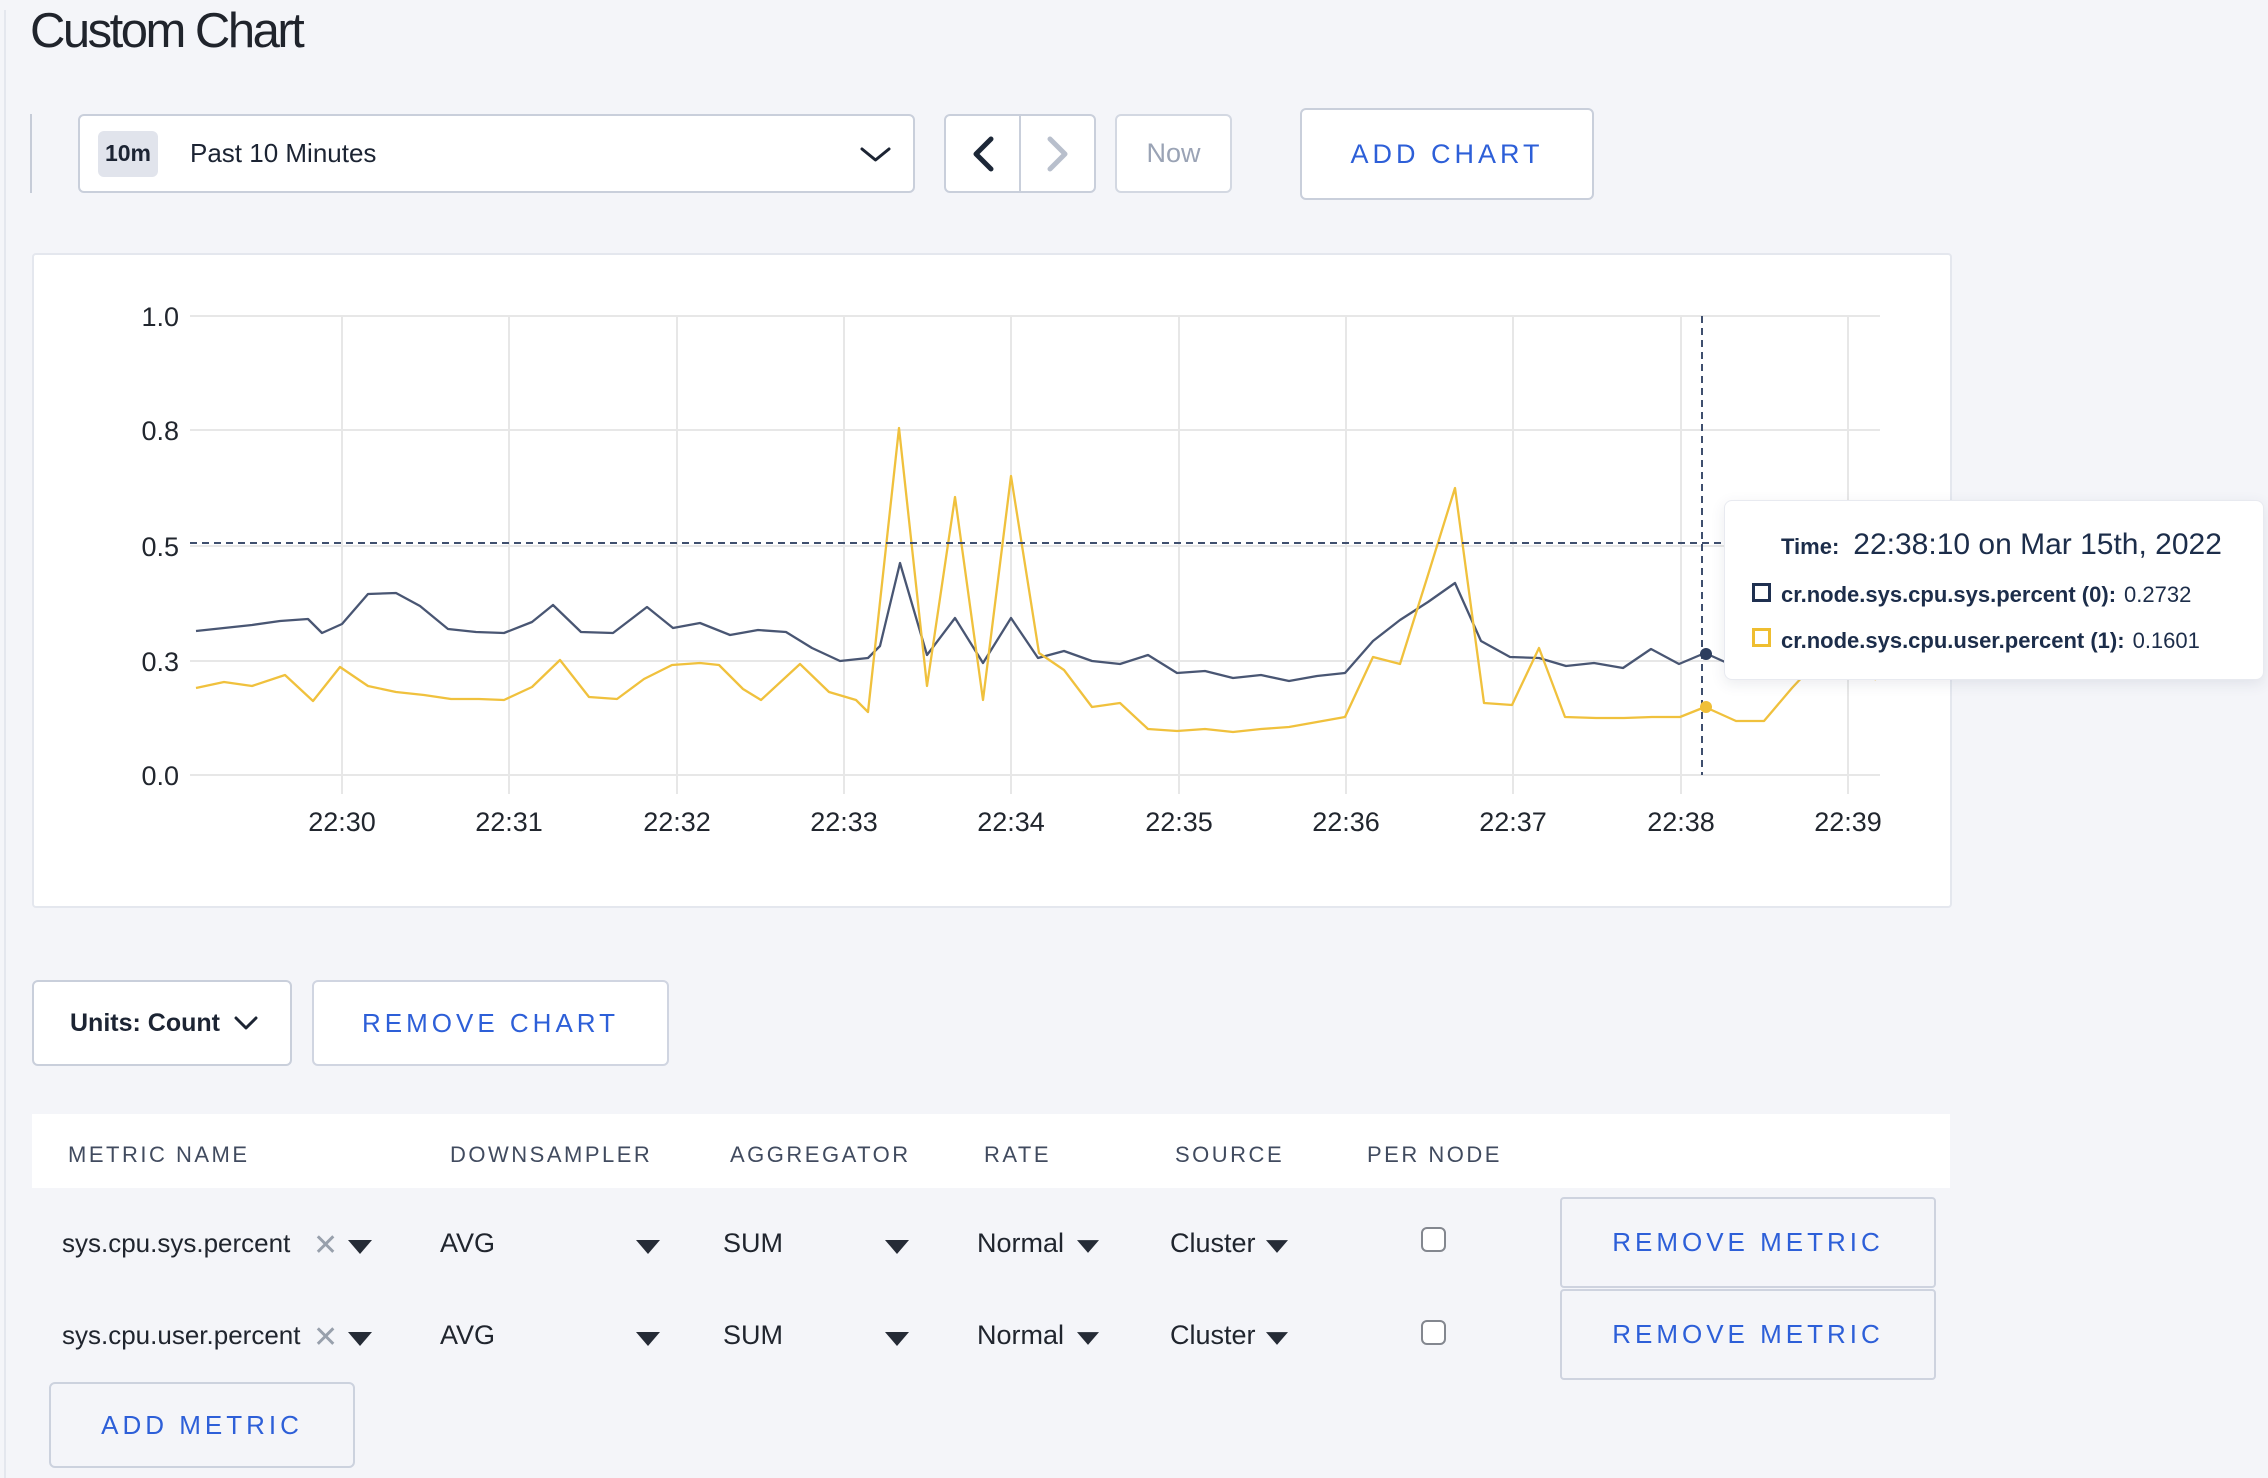 The height and width of the screenshot is (1478, 2268). I want to click on svg-text: 22:38, so click(1681, 822).